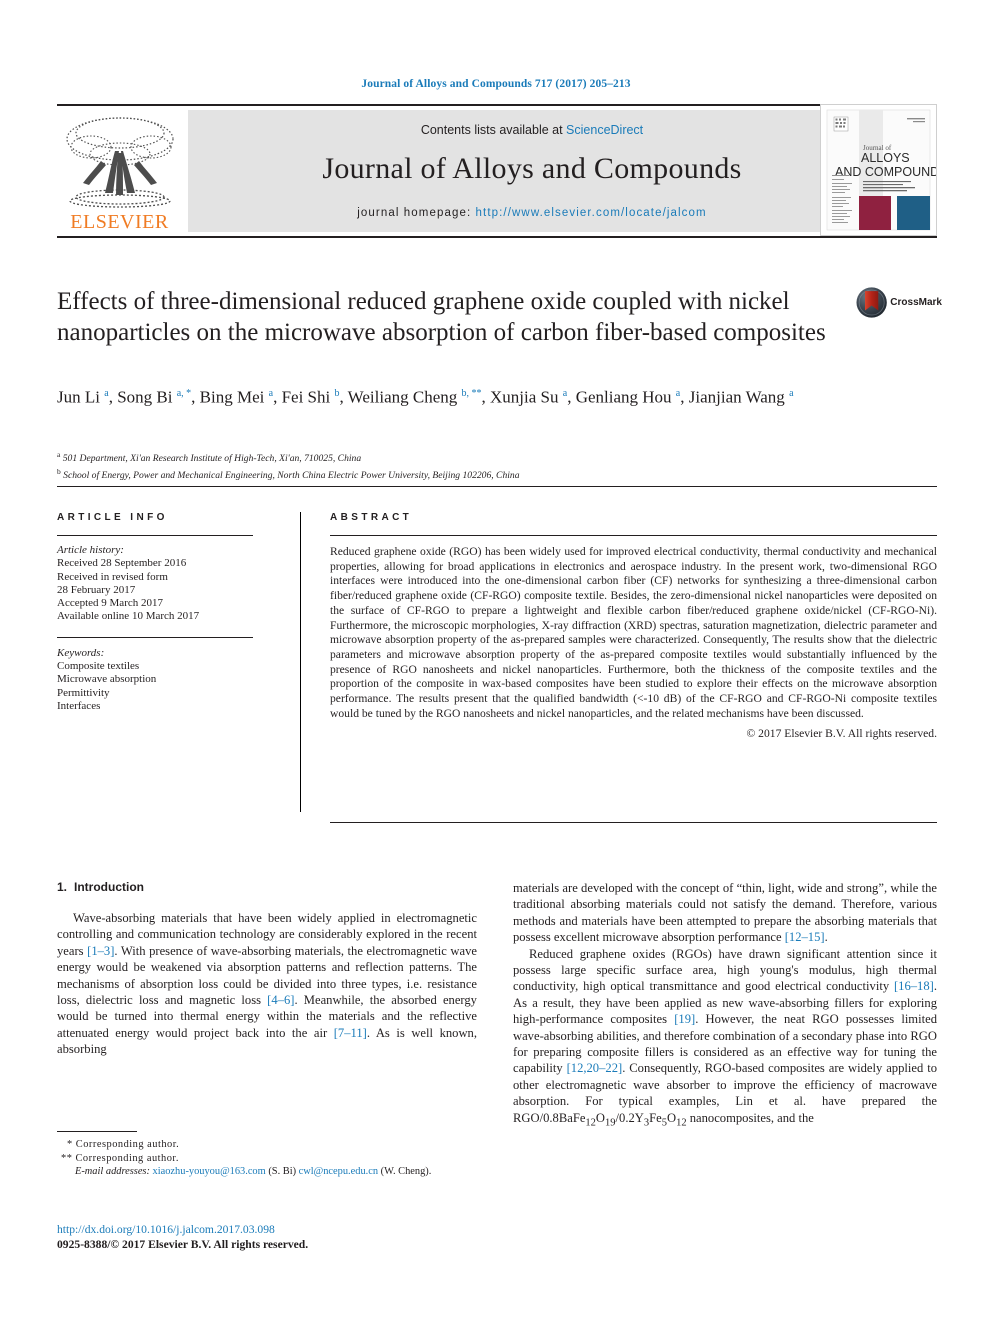  I want to click on info-abstract-divider, so click(300, 662).